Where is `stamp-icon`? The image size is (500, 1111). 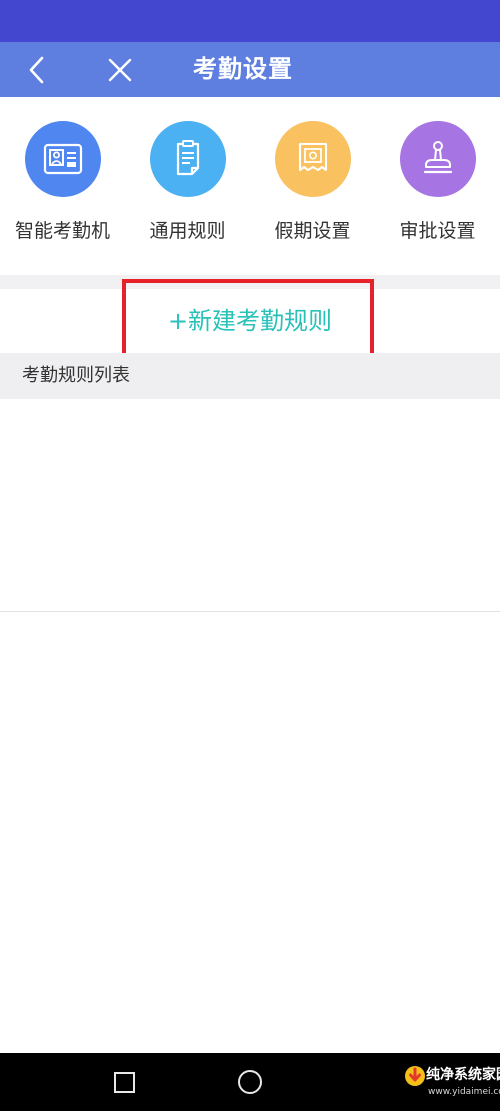 stamp-icon is located at coordinates (437, 157).